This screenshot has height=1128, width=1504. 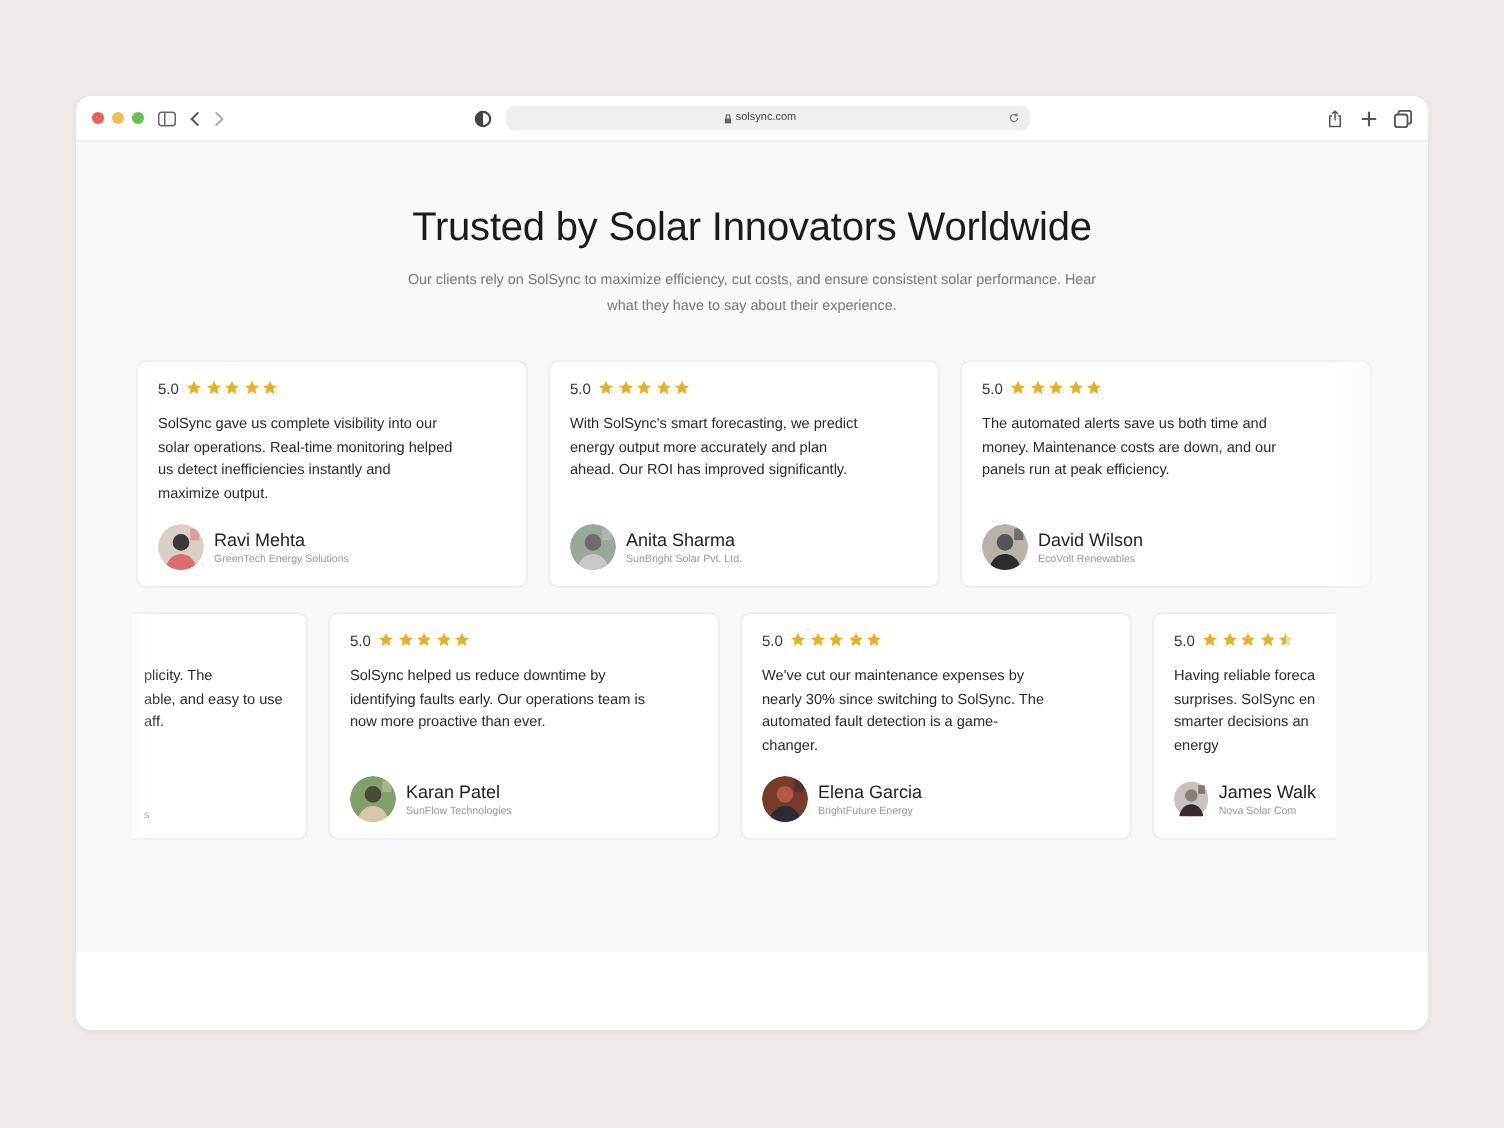 What do you see at coordinates (1403, 118) in the screenshot?
I see `tabs-icon` at bounding box center [1403, 118].